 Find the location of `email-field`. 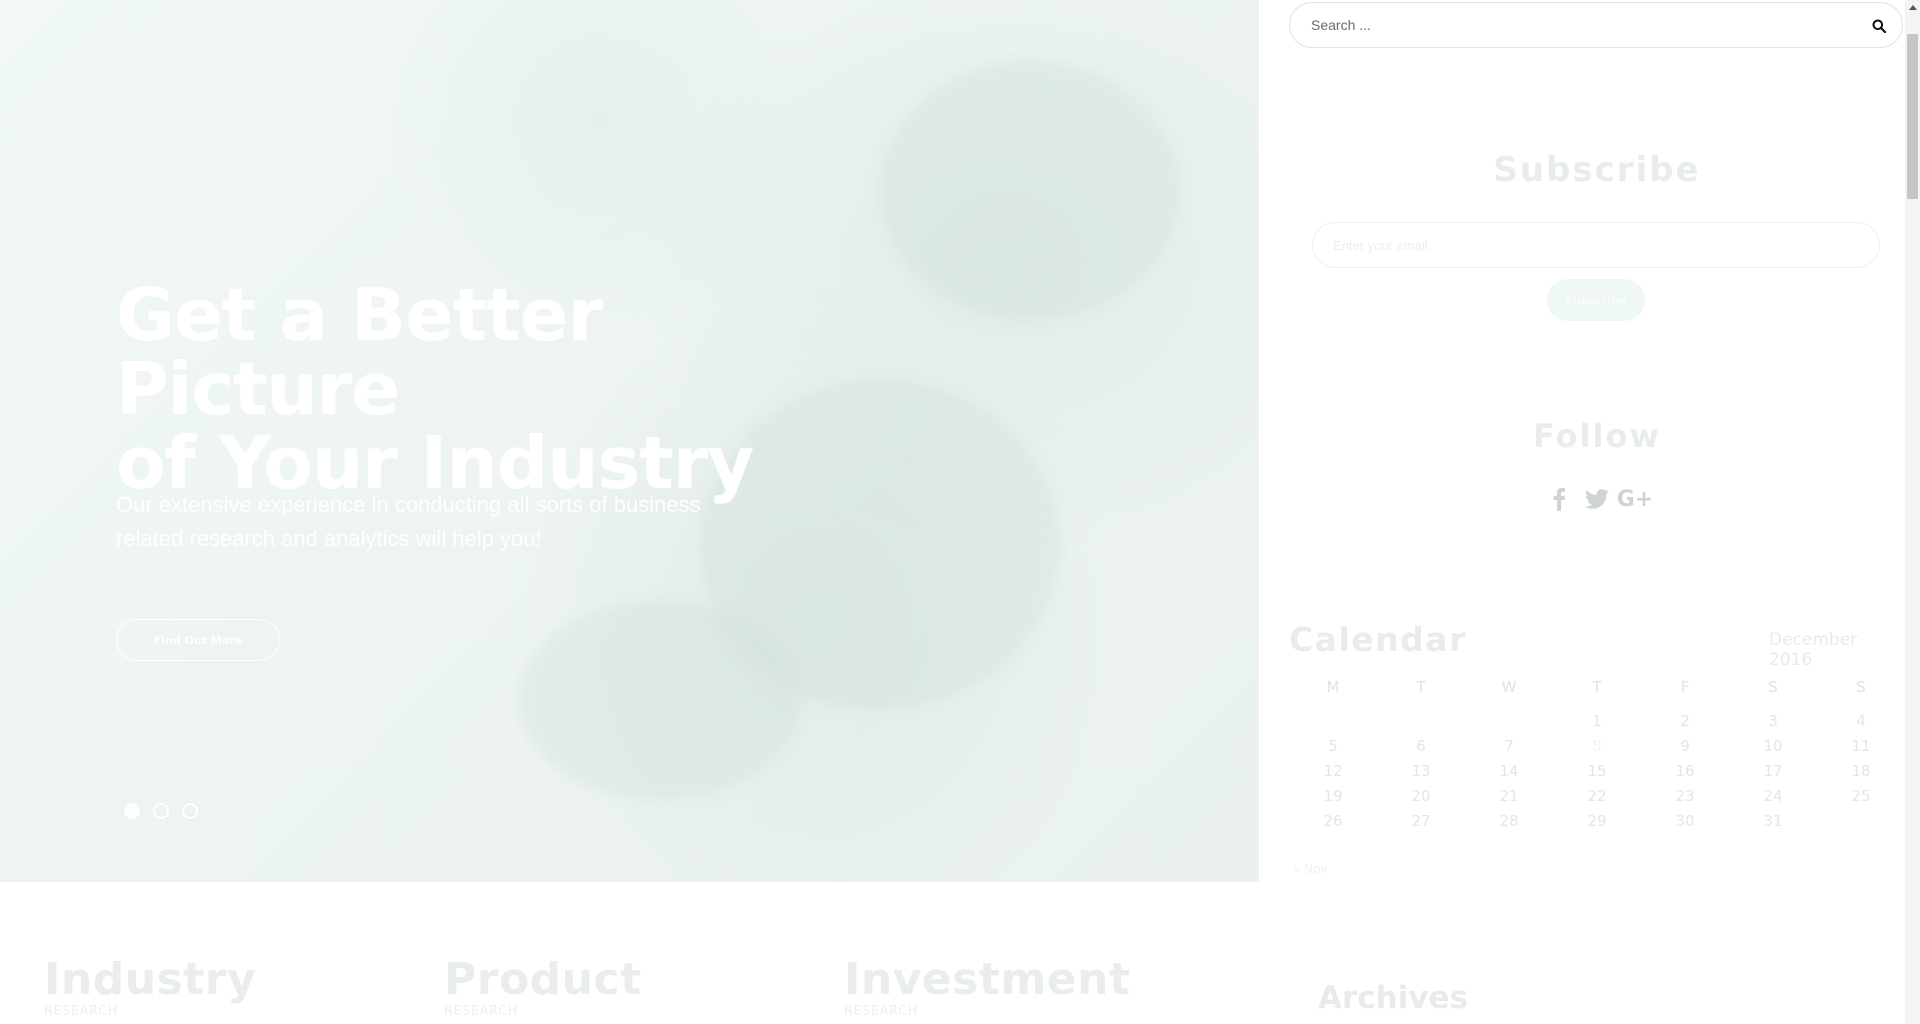

email-field is located at coordinates (1596, 245).